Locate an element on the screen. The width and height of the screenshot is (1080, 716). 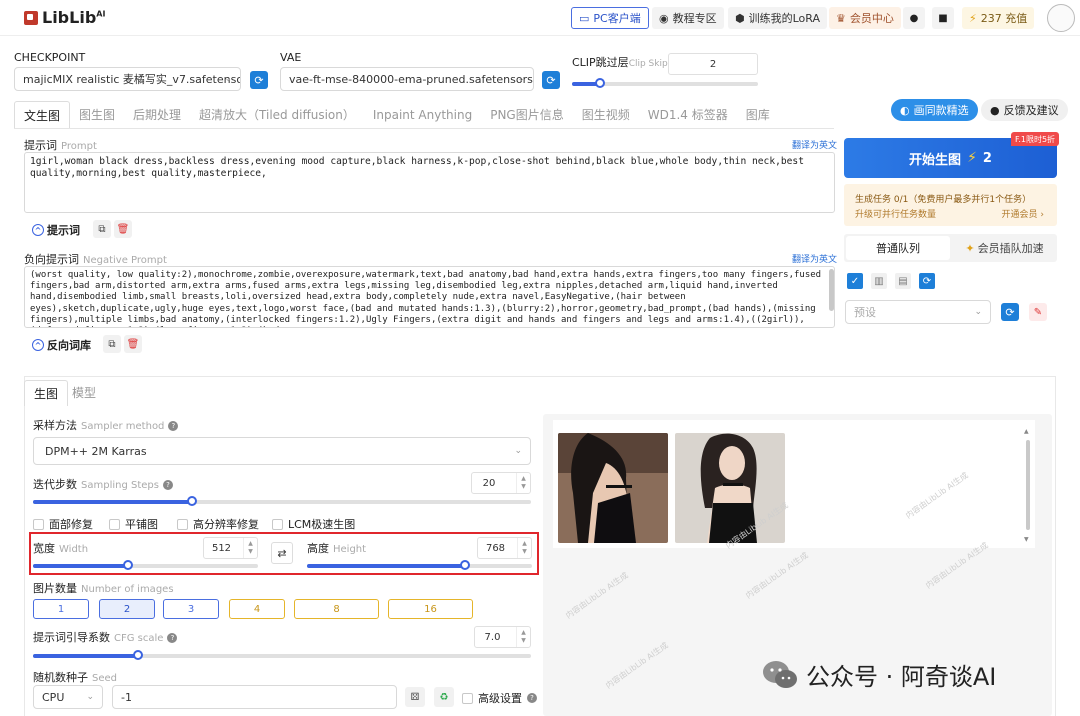
tab-generate: 生图 is located at coordinates (46, 393).